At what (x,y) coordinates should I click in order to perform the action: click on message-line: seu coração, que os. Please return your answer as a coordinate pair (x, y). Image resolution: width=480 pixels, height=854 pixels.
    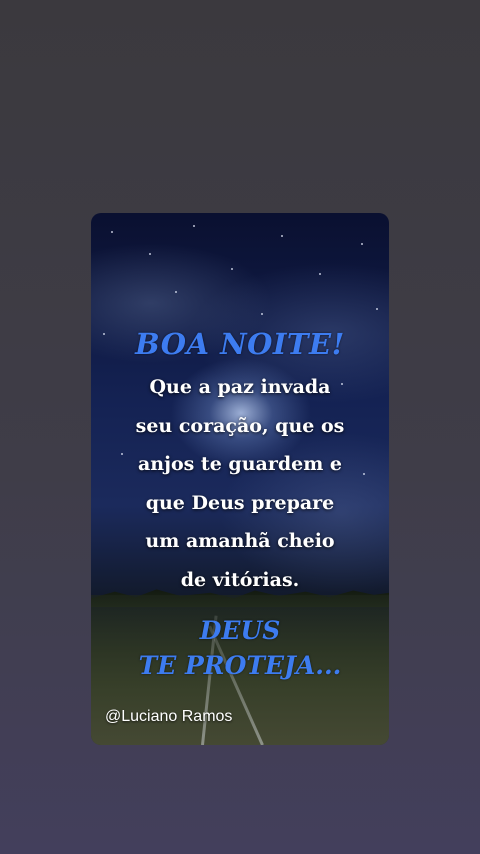
    Looking at the image, I should click on (240, 425).